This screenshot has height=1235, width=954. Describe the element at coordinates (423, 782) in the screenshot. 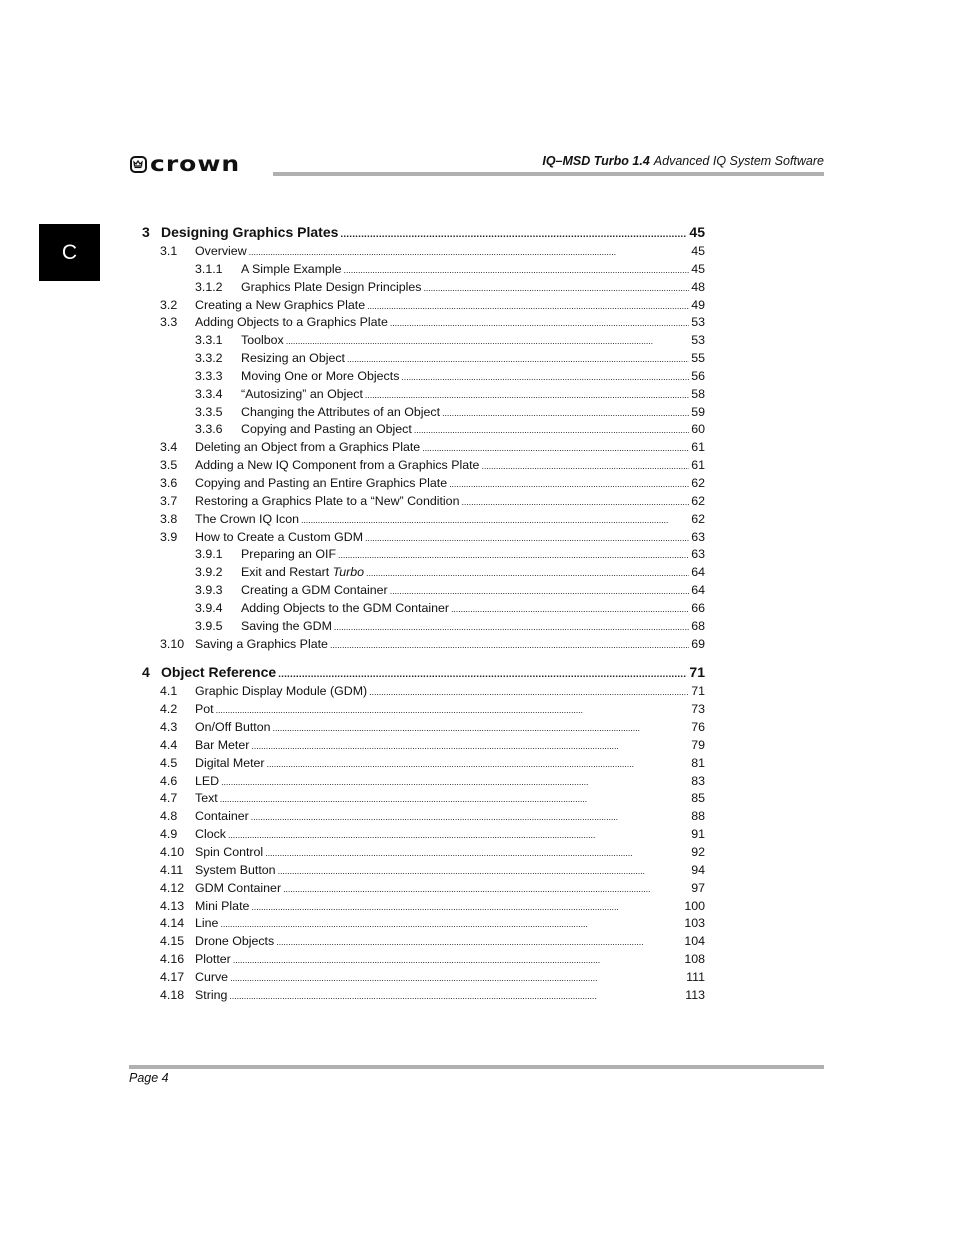

I see `toc-section-entry: 4.6 LED 83` at that location.